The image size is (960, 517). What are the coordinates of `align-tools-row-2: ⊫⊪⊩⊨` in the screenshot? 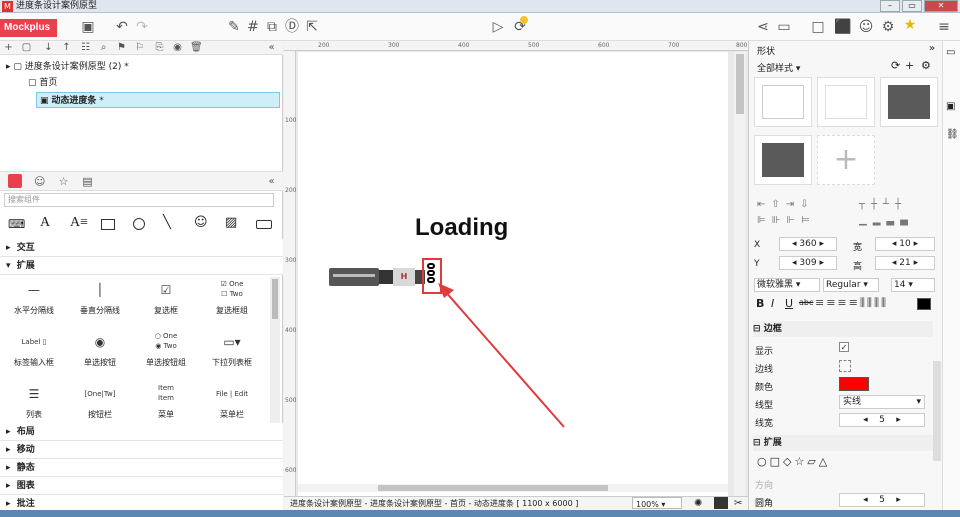 It's located at (786, 220).